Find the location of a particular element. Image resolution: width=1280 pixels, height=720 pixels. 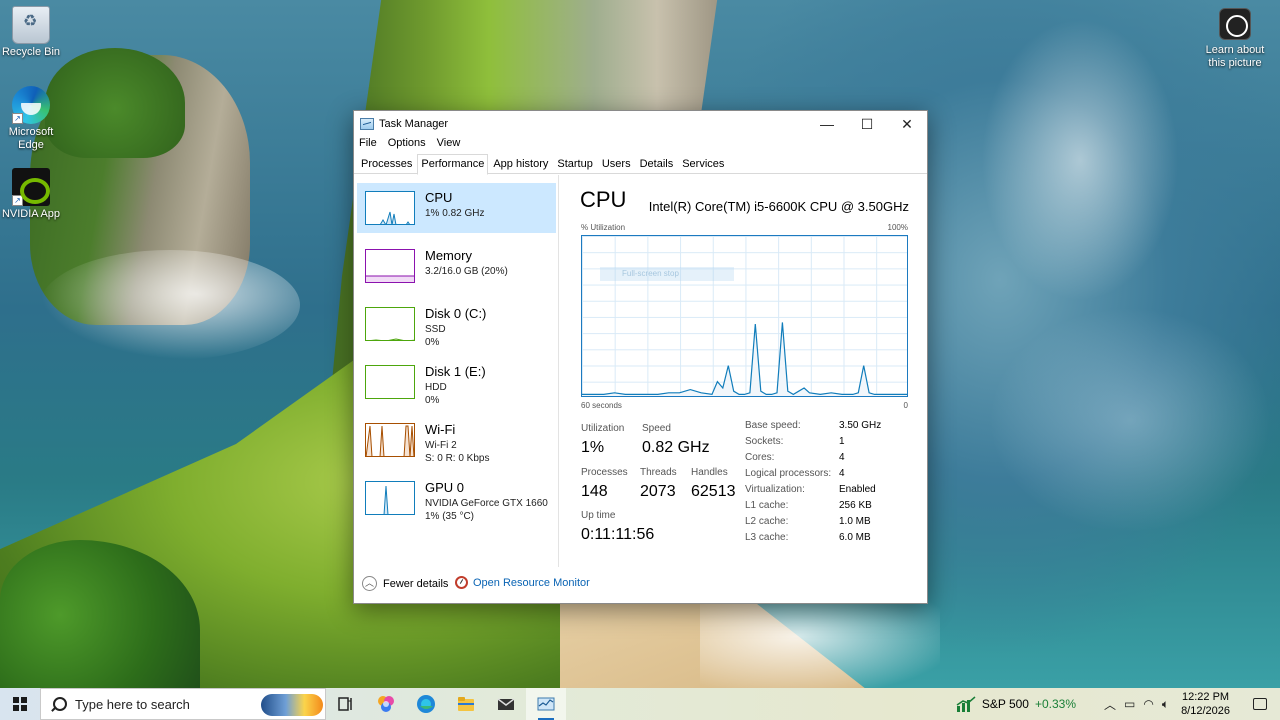

resource-wifi: Wi-Fi Wi-Fi 2 S: 0 R: 0 Kbps is located at coordinates (456, 440).